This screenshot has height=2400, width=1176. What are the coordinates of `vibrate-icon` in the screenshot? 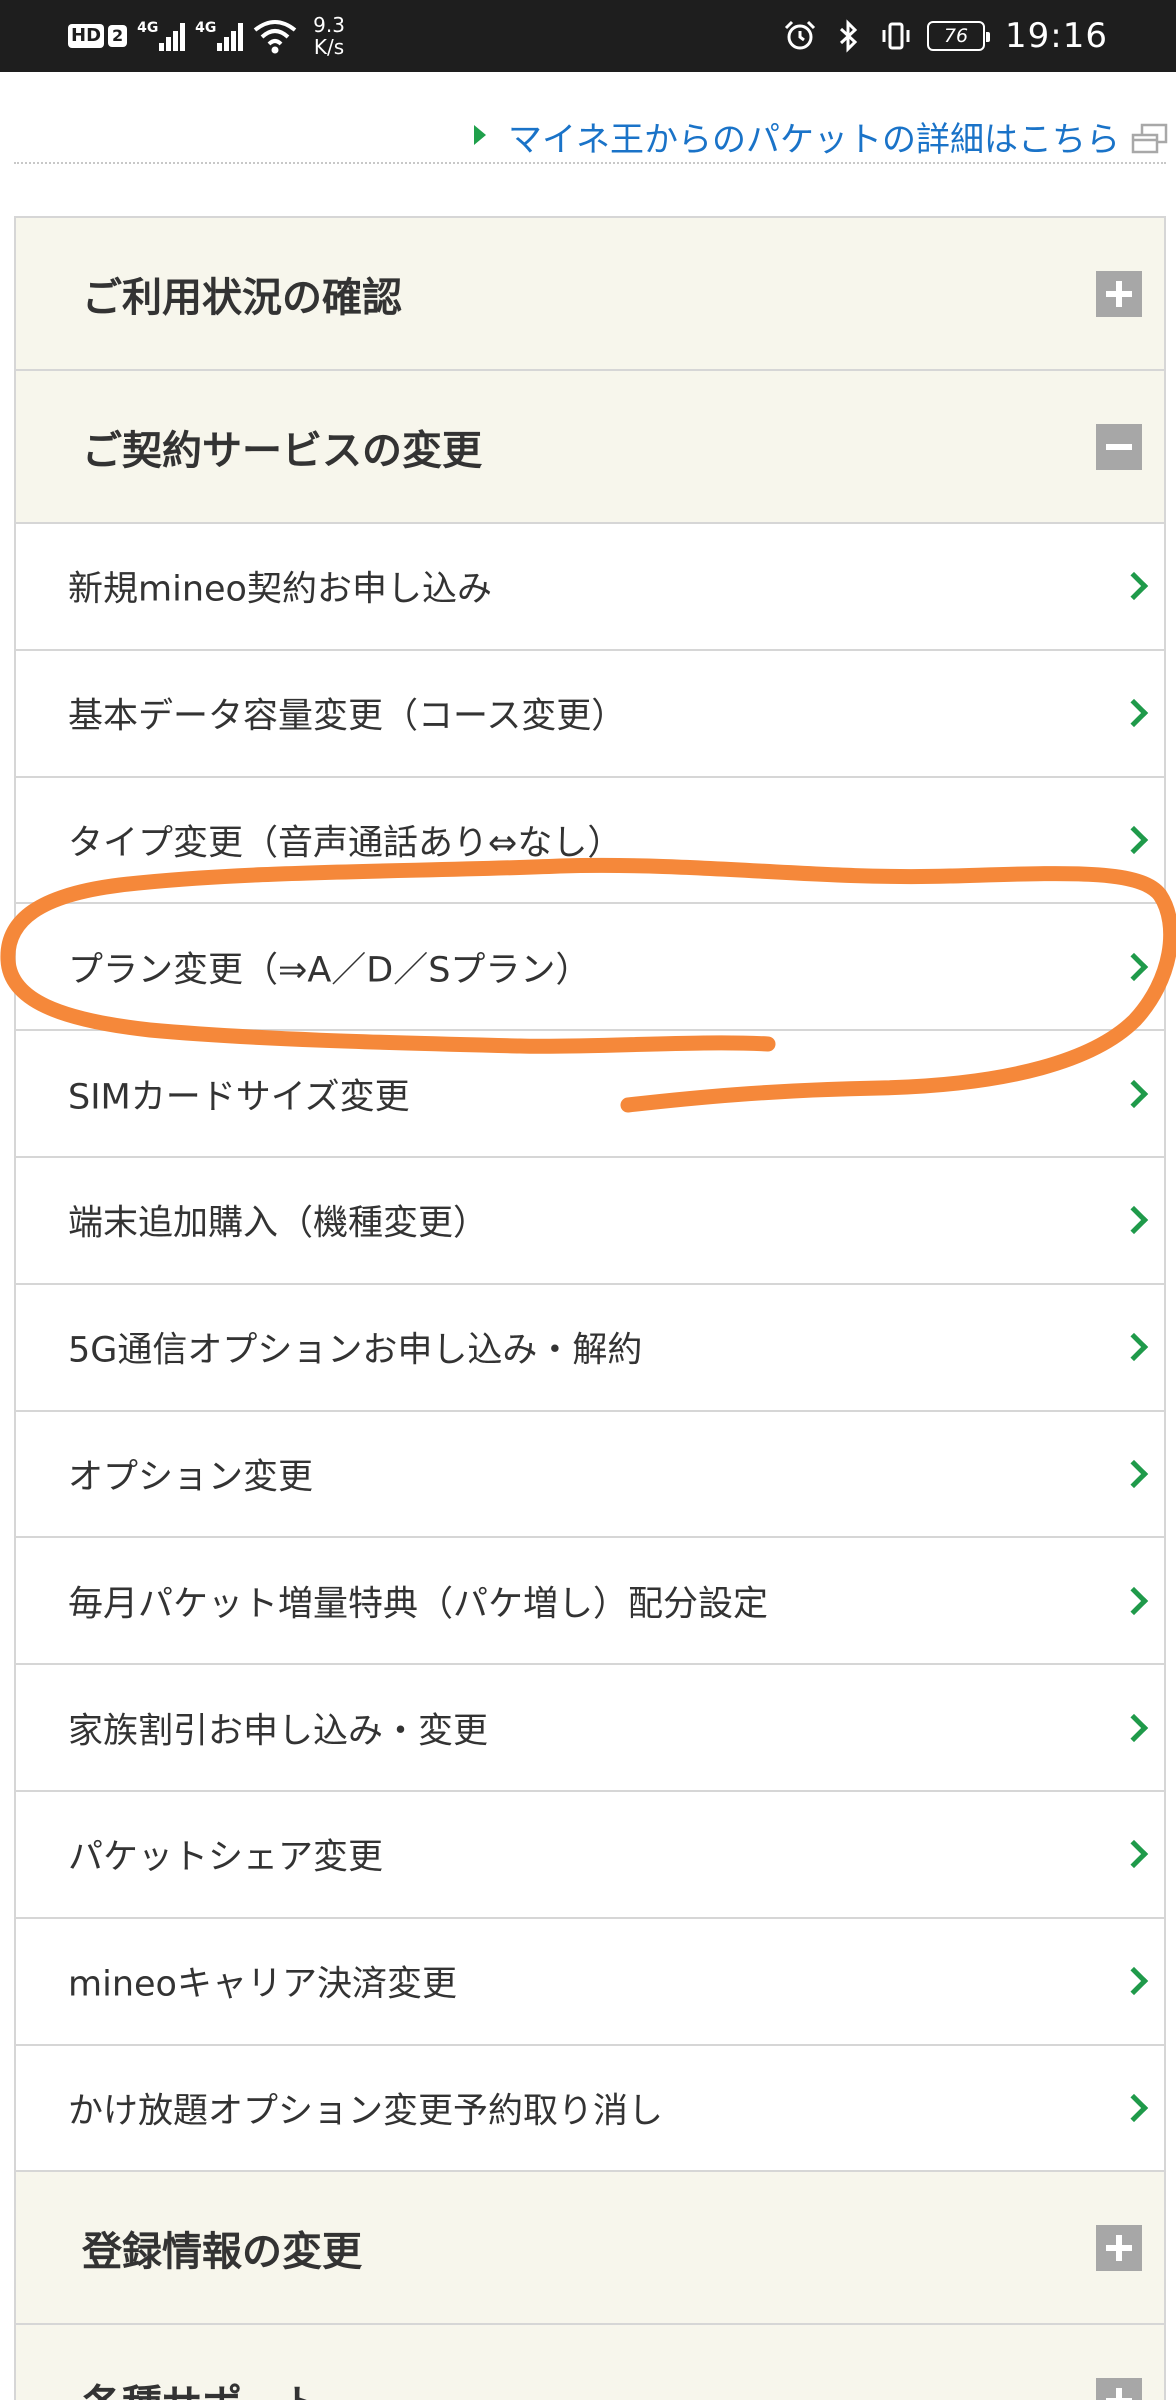 It's located at (896, 36).